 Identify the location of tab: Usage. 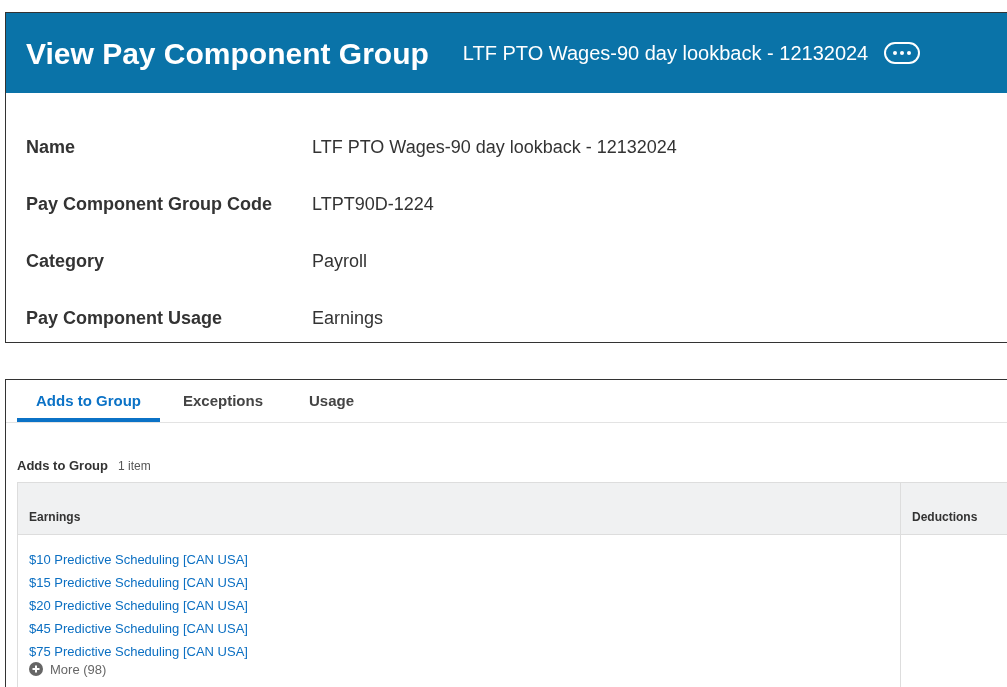
(332, 401).